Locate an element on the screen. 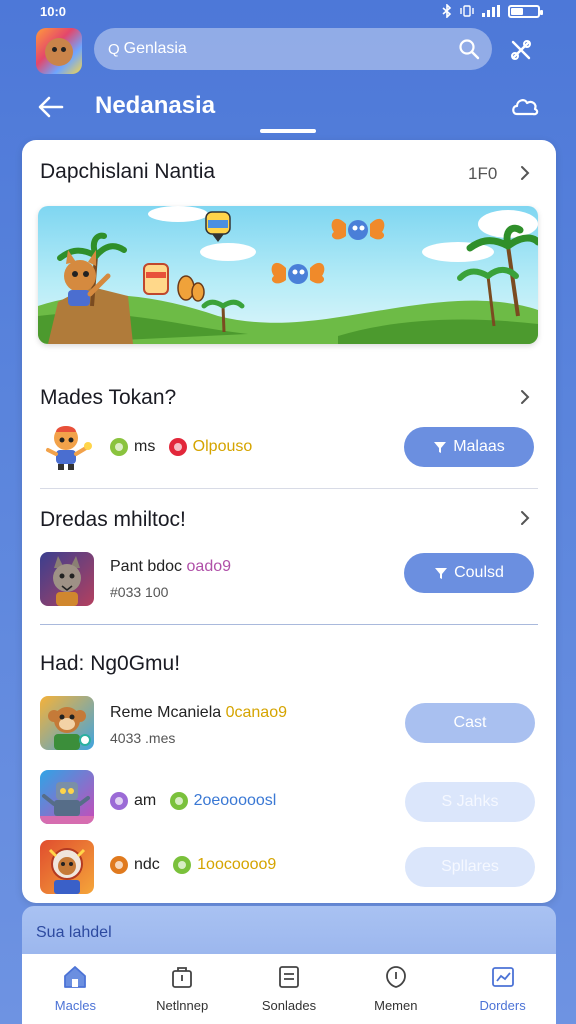  page-title: Nedanasia is located at coordinates (155, 105).